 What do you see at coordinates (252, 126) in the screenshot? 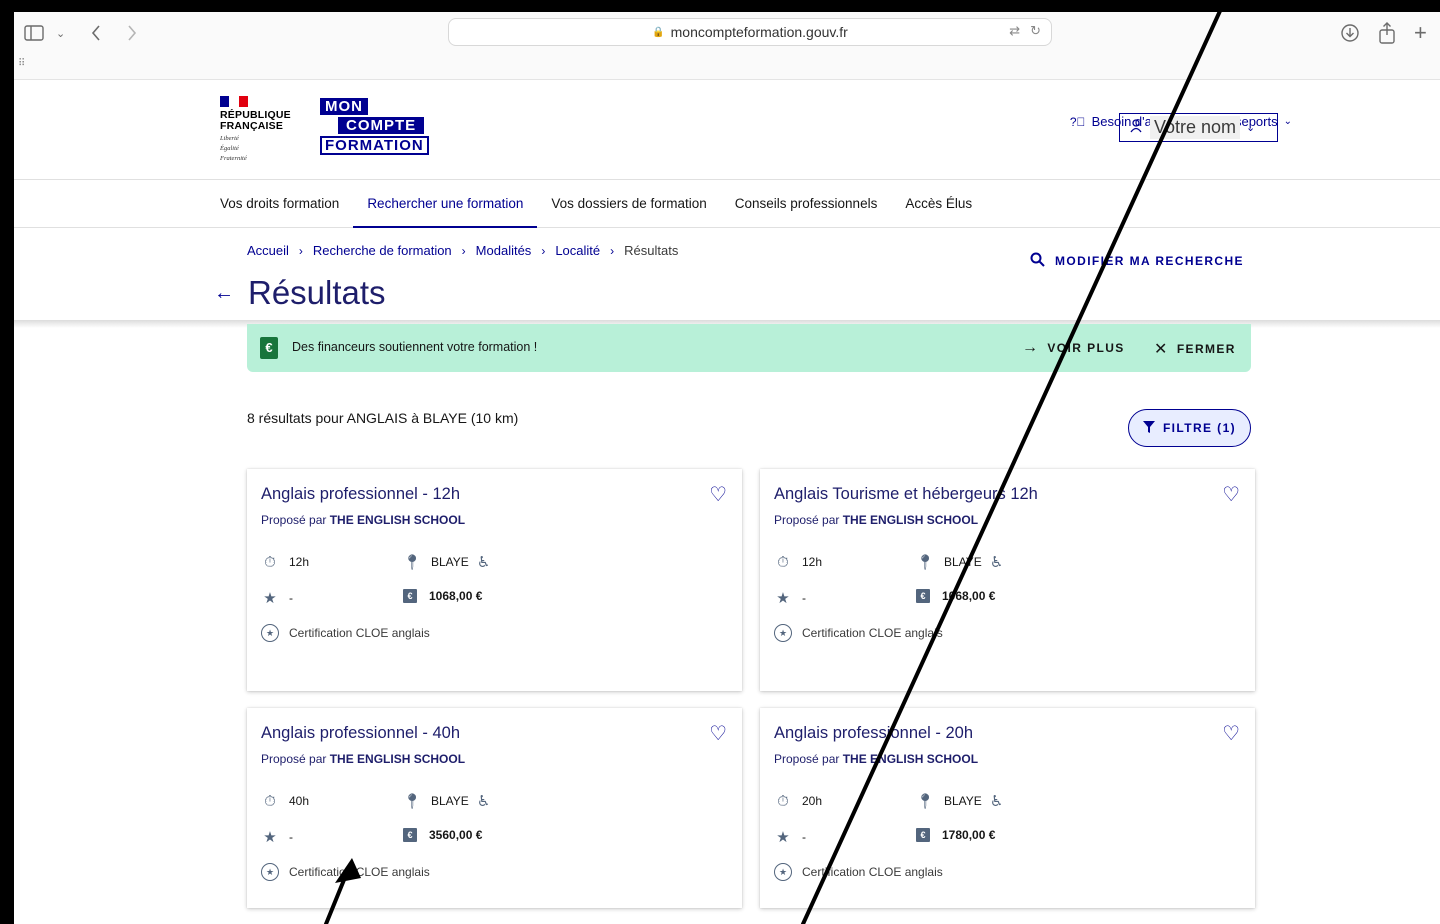
I see `rf-line-2: FRANÇAISE` at bounding box center [252, 126].